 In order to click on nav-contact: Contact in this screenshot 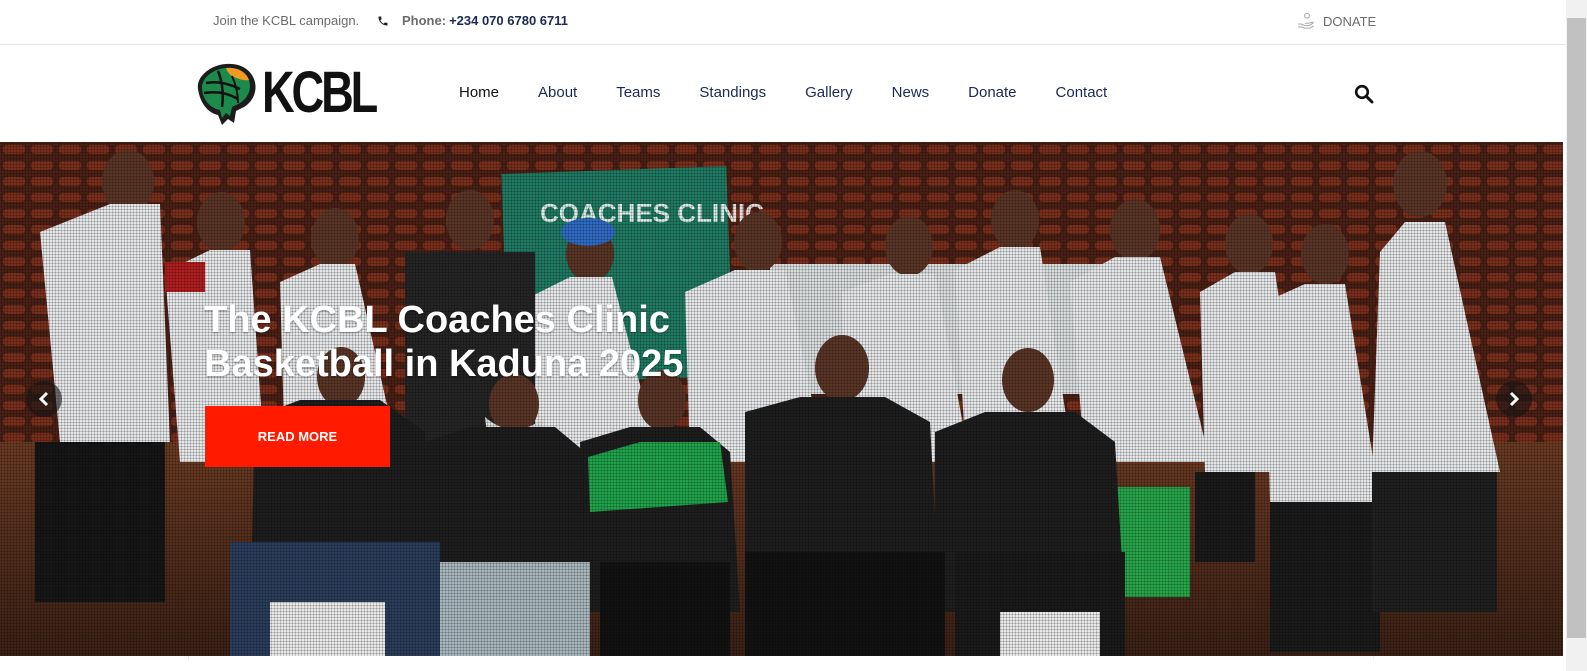, I will do `click(1082, 92)`.